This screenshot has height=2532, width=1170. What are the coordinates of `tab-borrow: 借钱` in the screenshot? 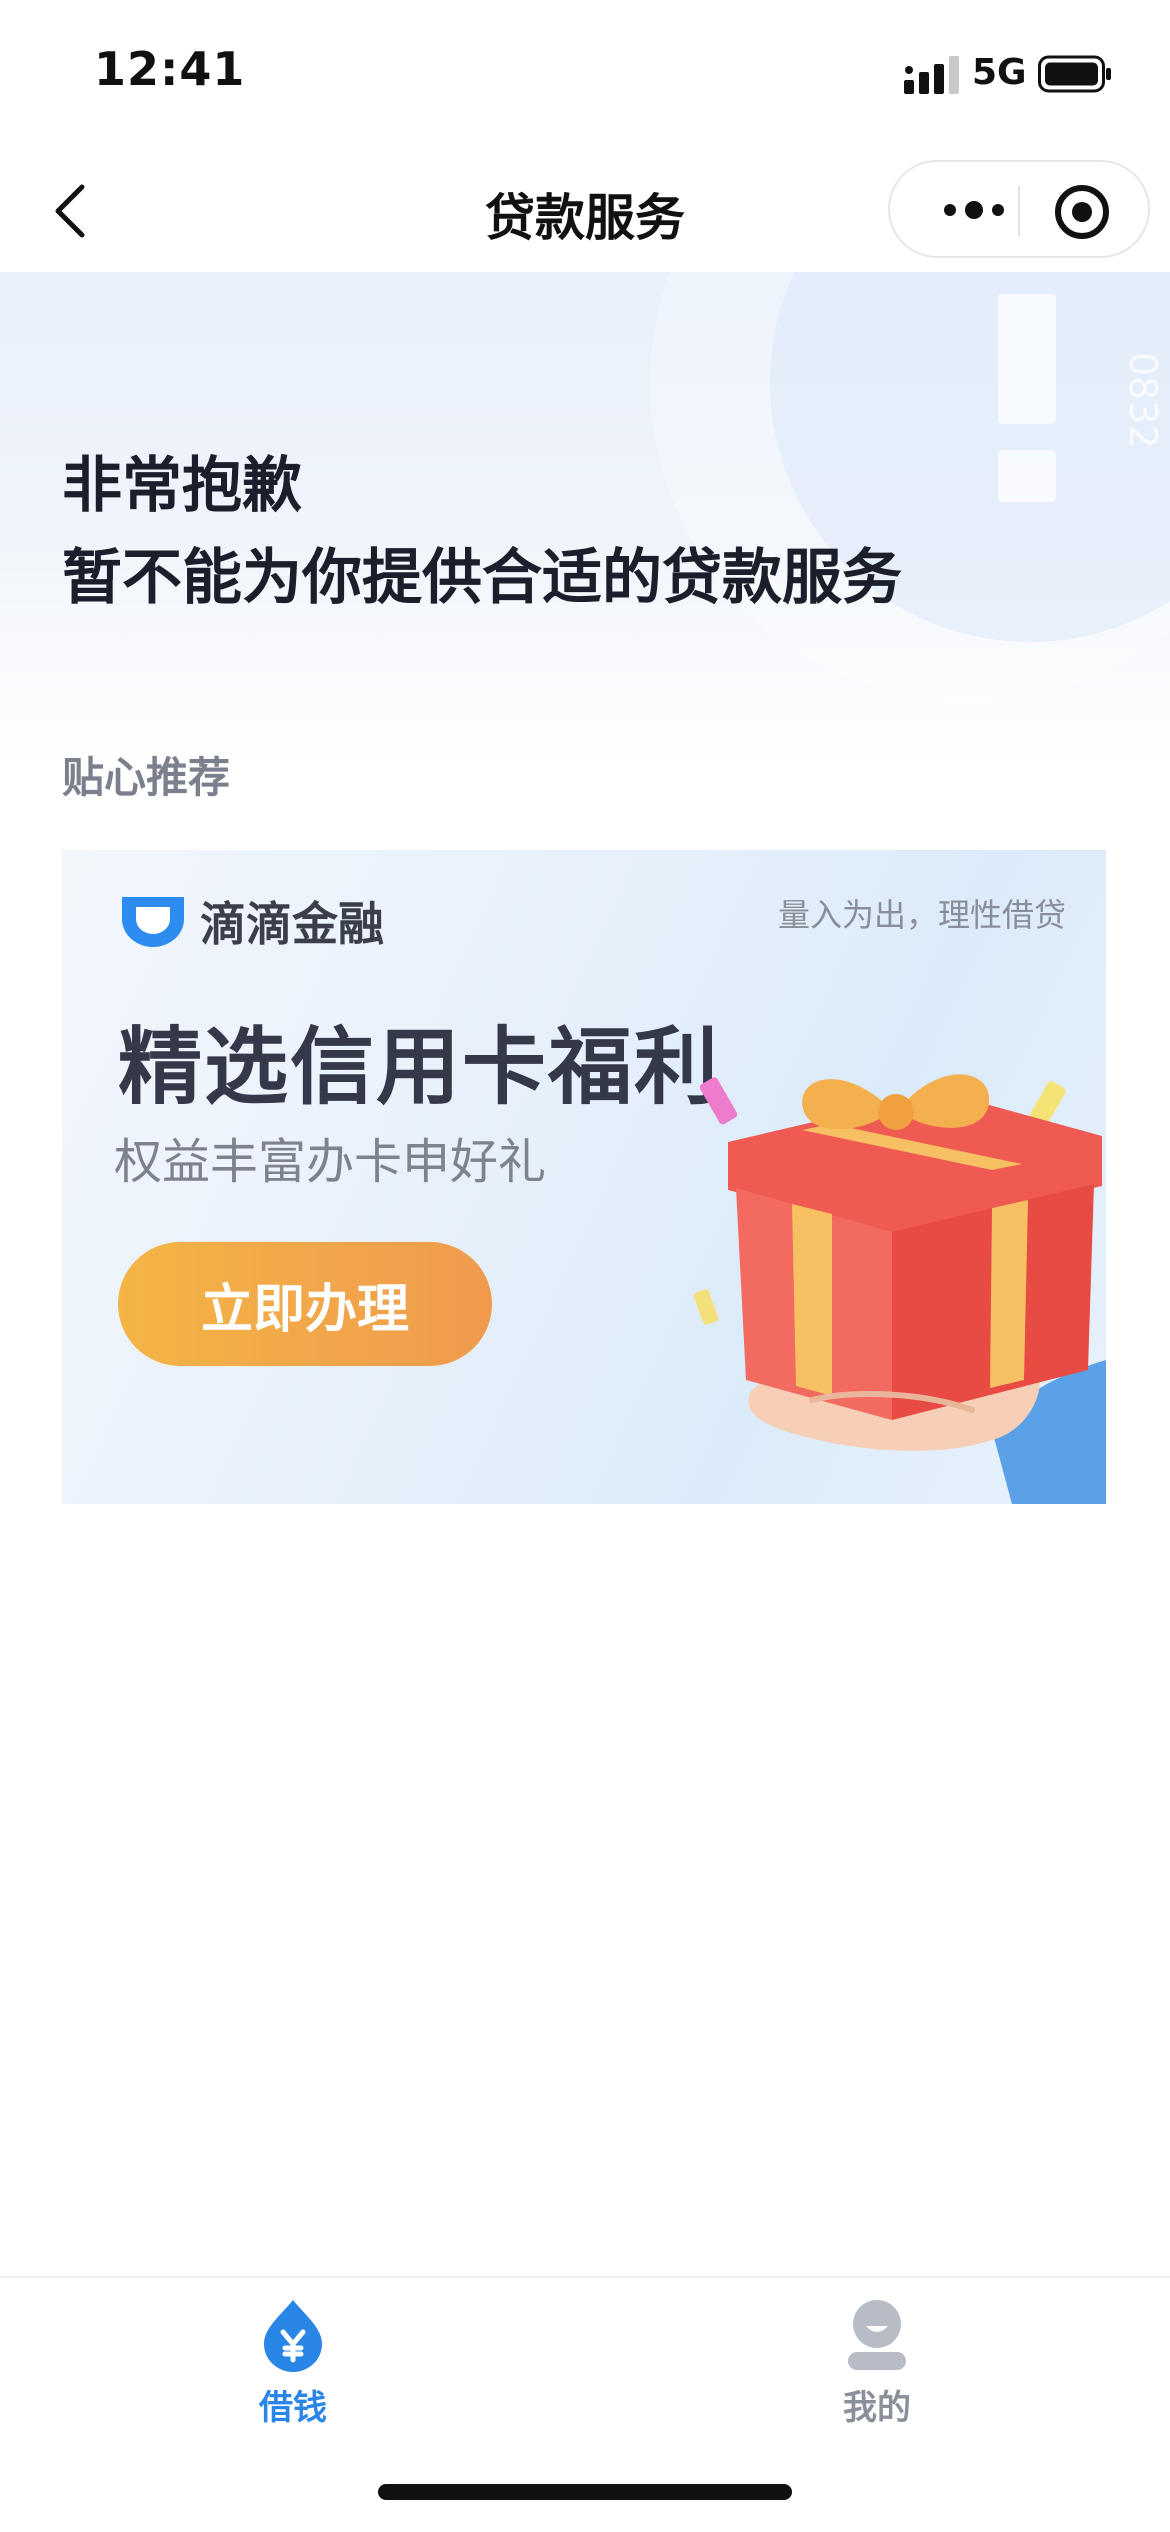 It's located at (293, 2373).